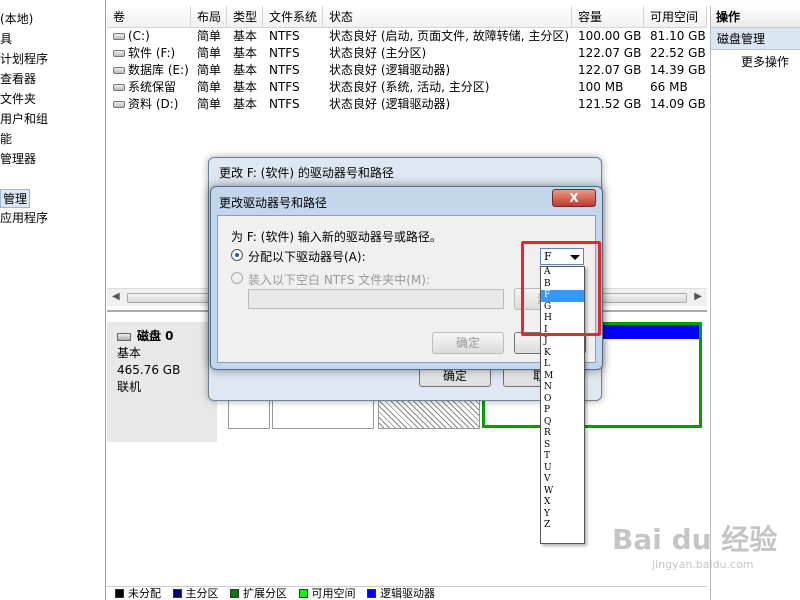  Describe the element at coordinates (149, 53) in the screenshot. I see `cell-volume: 软件 (F:)` at that location.